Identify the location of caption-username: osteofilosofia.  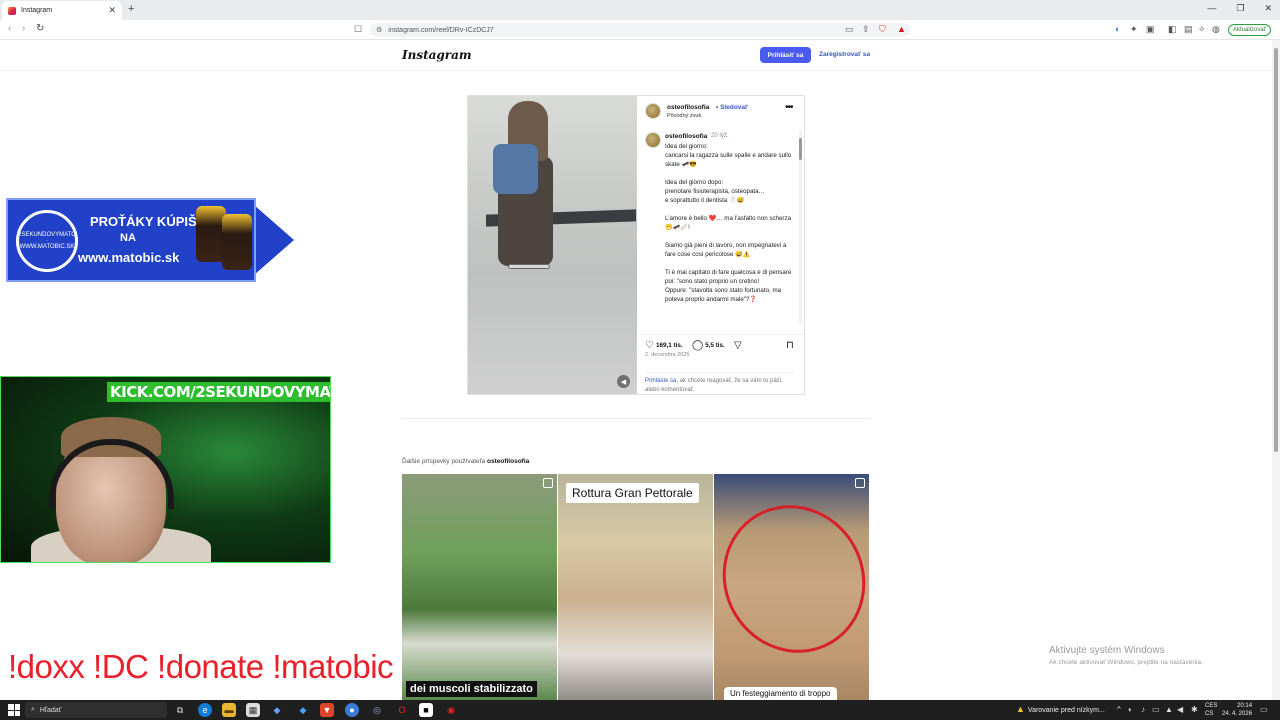
(686, 136).